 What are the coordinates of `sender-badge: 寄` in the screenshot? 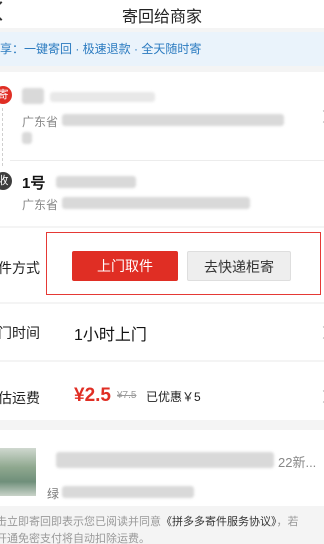 It's located at (6, 95).